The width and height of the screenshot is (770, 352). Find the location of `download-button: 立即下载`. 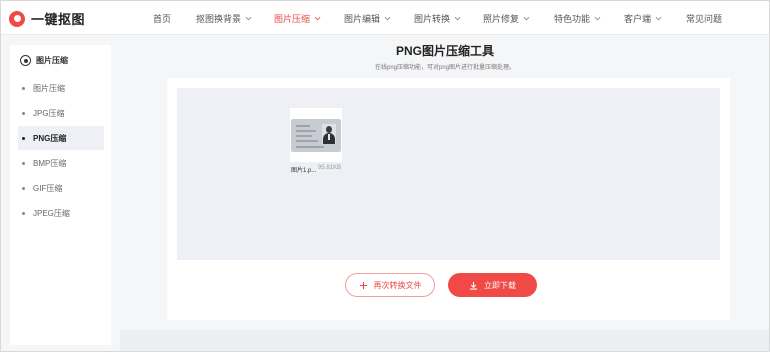

download-button: 立即下载 is located at coordinates (492, 285).